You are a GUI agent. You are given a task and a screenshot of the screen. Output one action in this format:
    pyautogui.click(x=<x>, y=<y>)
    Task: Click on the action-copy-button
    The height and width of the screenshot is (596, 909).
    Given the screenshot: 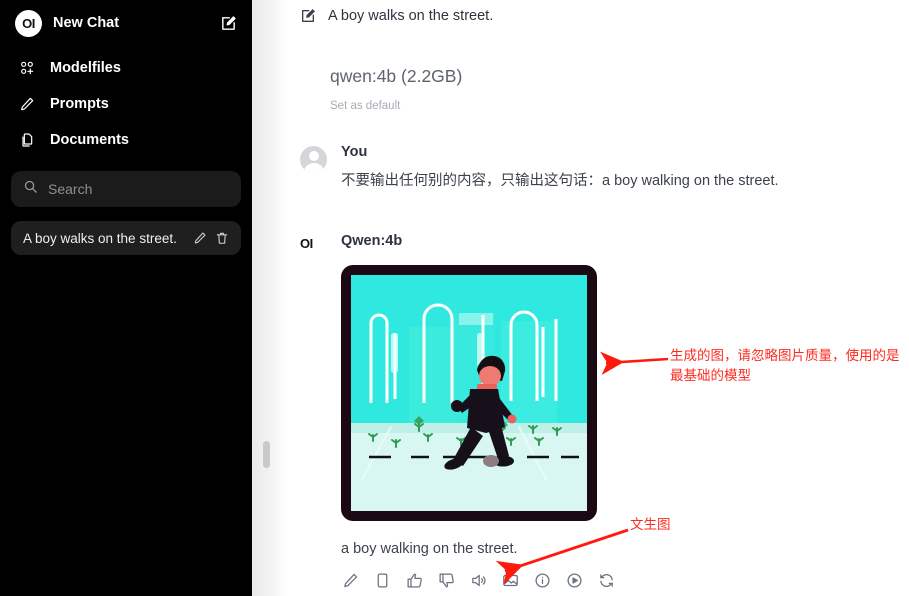 What is the action you would take?
    pyautogui.click(x=382, y=580)
    